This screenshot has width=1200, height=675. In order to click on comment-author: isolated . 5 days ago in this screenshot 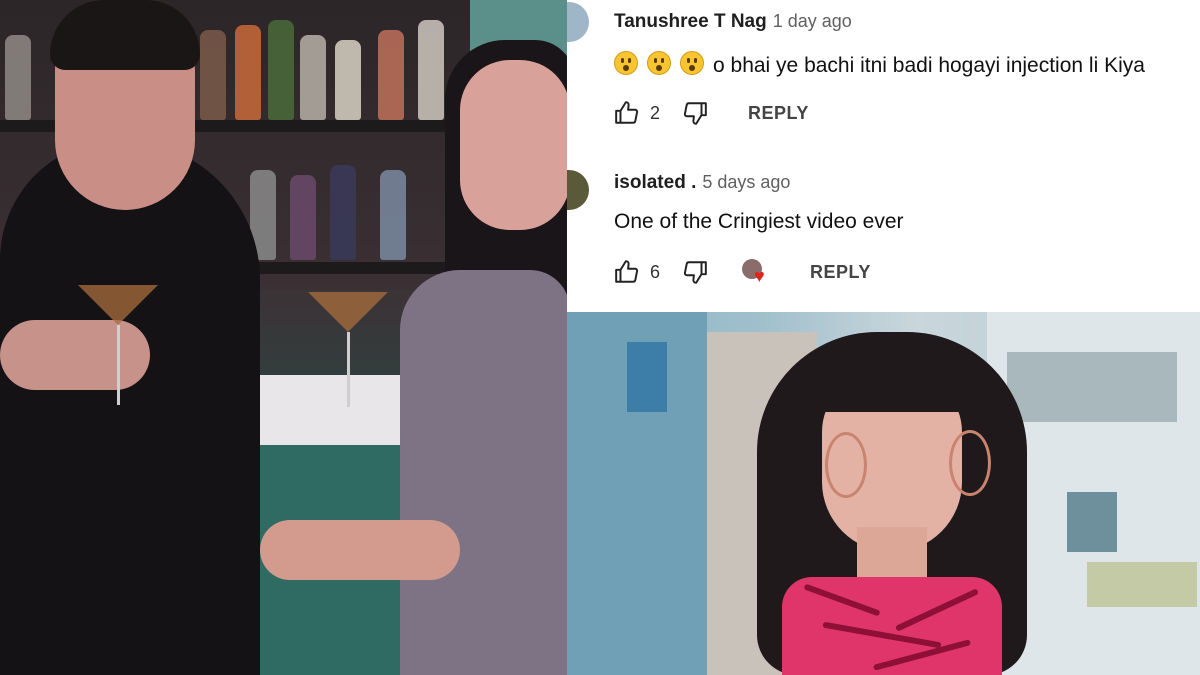, I will do `click(702, 183)`.